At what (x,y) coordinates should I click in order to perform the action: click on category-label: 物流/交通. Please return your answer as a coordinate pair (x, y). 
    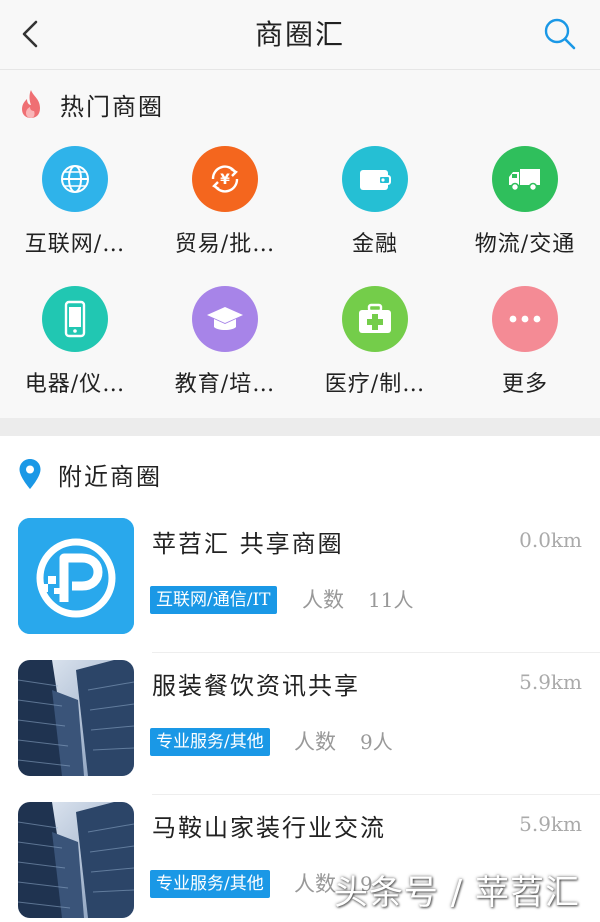
    Looking at the image, I should click on (525, 244).